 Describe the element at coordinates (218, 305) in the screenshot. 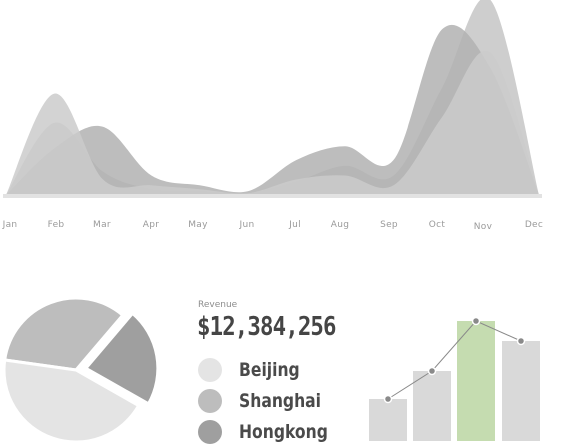

I see `revenue-label: Revenue` at that location.